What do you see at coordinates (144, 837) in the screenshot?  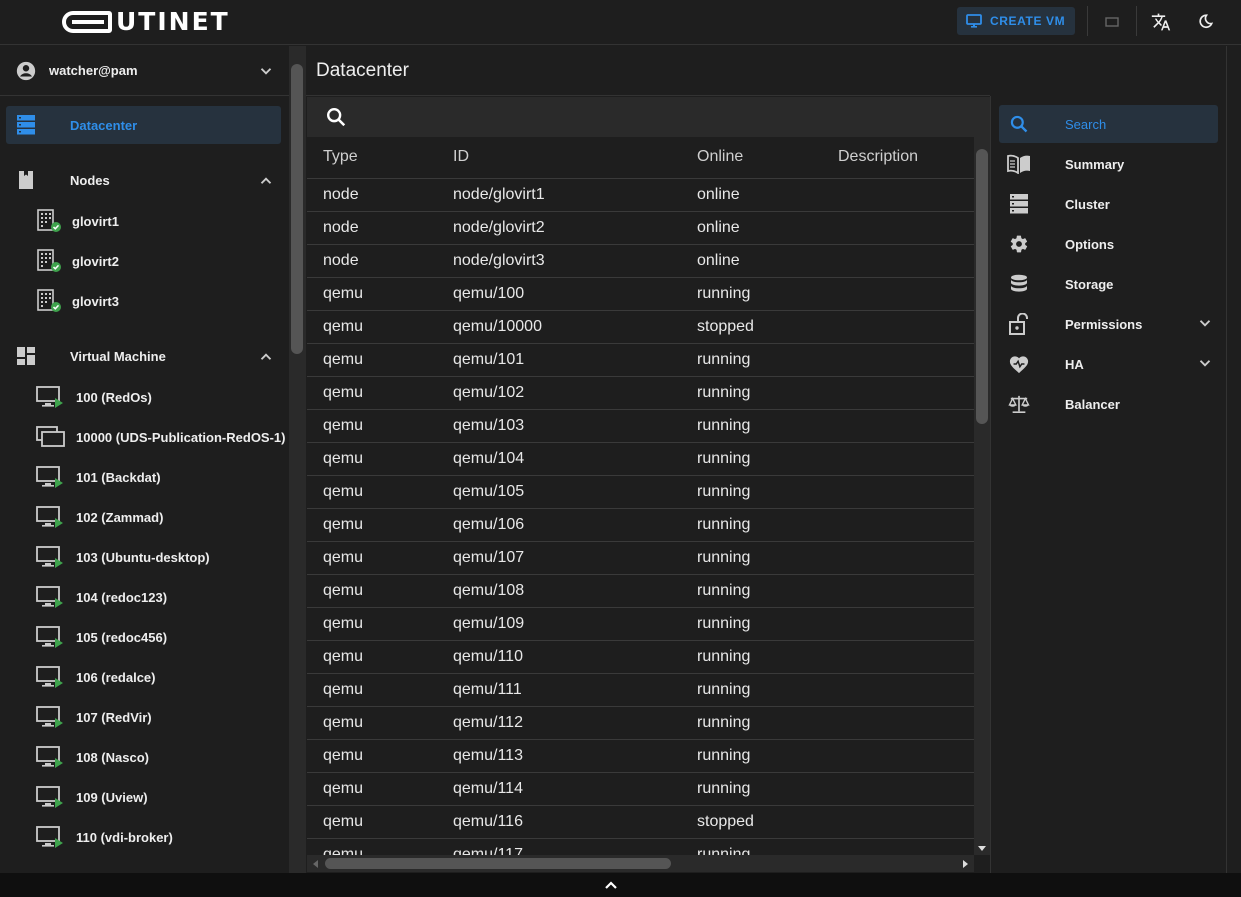 I see `sidebar-vm-item: 110 (vdi-broker)` at bounding box center [144, 837].